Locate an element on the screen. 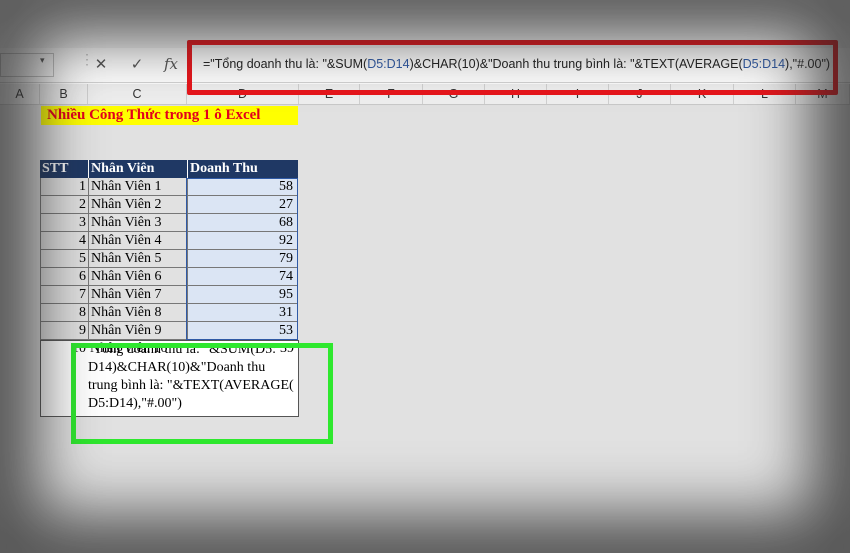 Image resolution: width=850 pixels, height=553 pixels. stt-cell: 8 is located at coordinates (64, 313).